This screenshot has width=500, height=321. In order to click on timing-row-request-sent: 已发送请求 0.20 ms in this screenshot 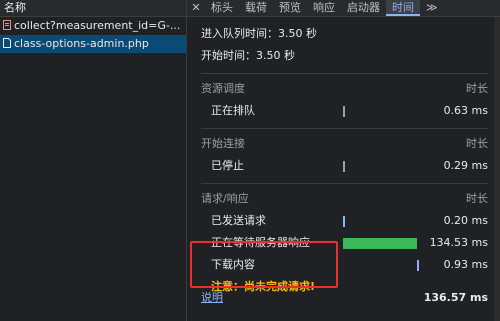, I will do `click(344, 221)`.